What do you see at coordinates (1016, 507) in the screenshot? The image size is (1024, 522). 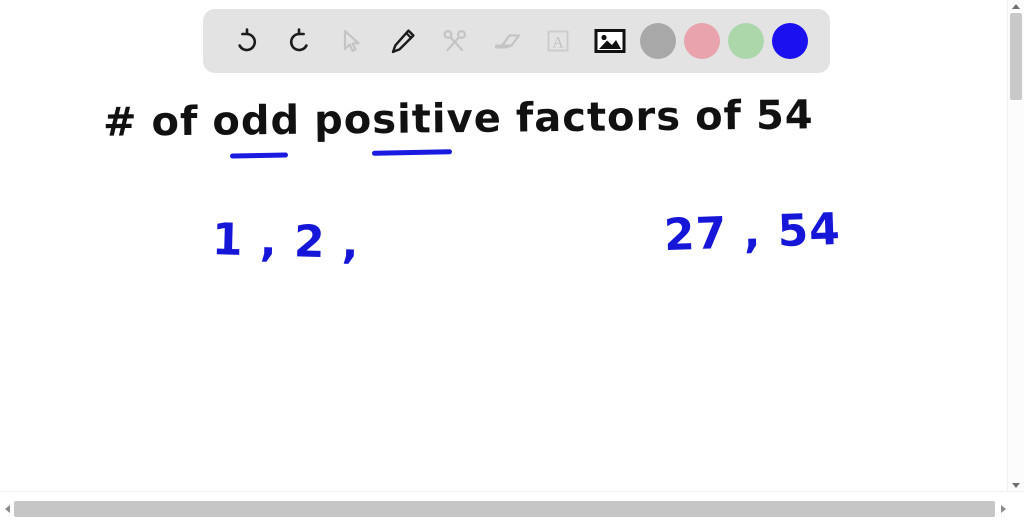 I see `scrollbar-corner` at bounding box center [1016, 507].